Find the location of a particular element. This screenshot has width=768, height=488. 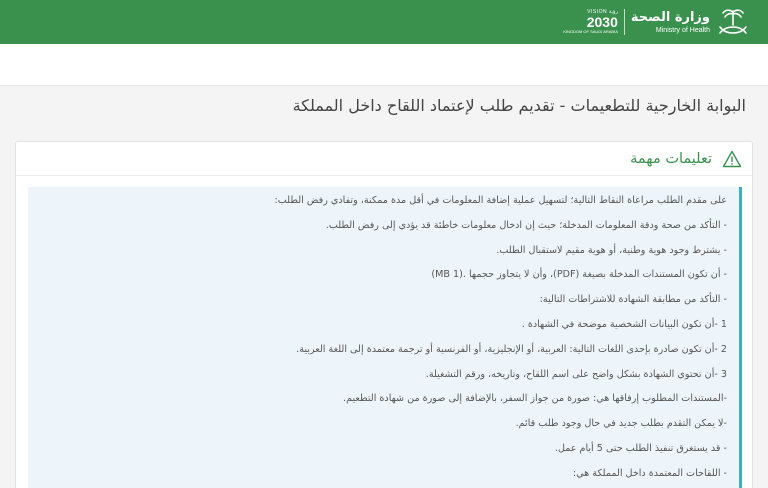

palm-swords-icon is located at coordinates (733, 21).